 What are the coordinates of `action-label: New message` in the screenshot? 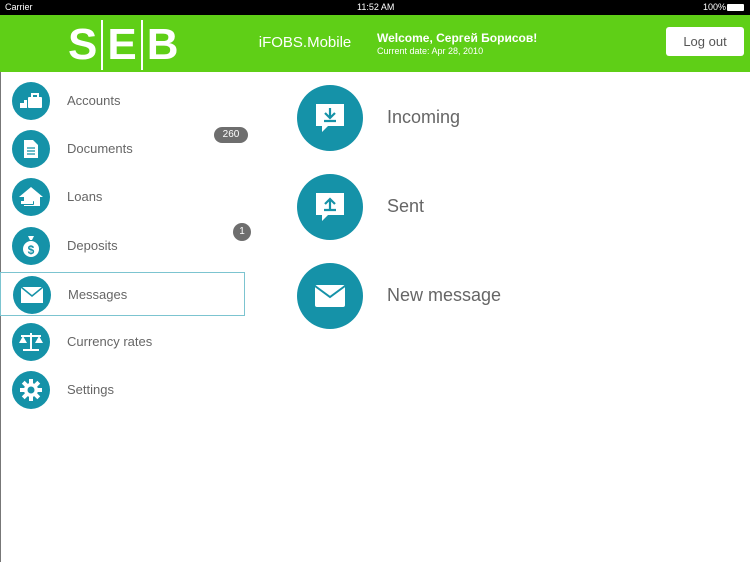 It's located at (444, 295).